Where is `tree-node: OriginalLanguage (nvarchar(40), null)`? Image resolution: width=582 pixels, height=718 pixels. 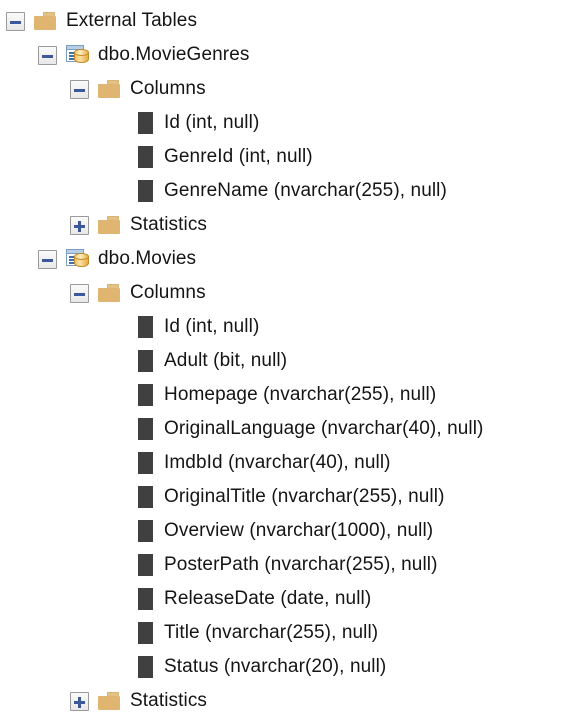
tree-node: OriginalLanguage (nvarchar(40), null) is located at coordinates (291, 429).